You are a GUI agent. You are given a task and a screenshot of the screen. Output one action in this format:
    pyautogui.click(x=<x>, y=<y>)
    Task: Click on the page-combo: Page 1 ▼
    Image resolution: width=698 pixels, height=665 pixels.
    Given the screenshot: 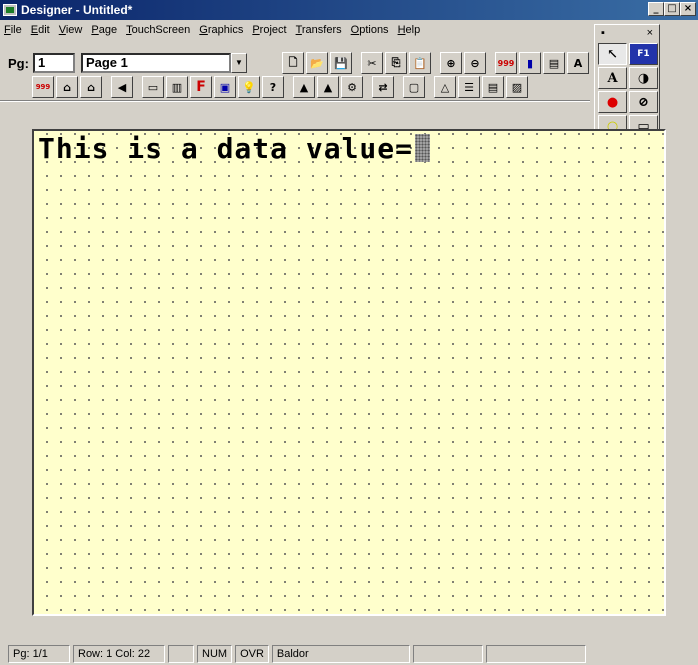 What is the action you would take?
    pyautogui.click(x=163, y=63)
    